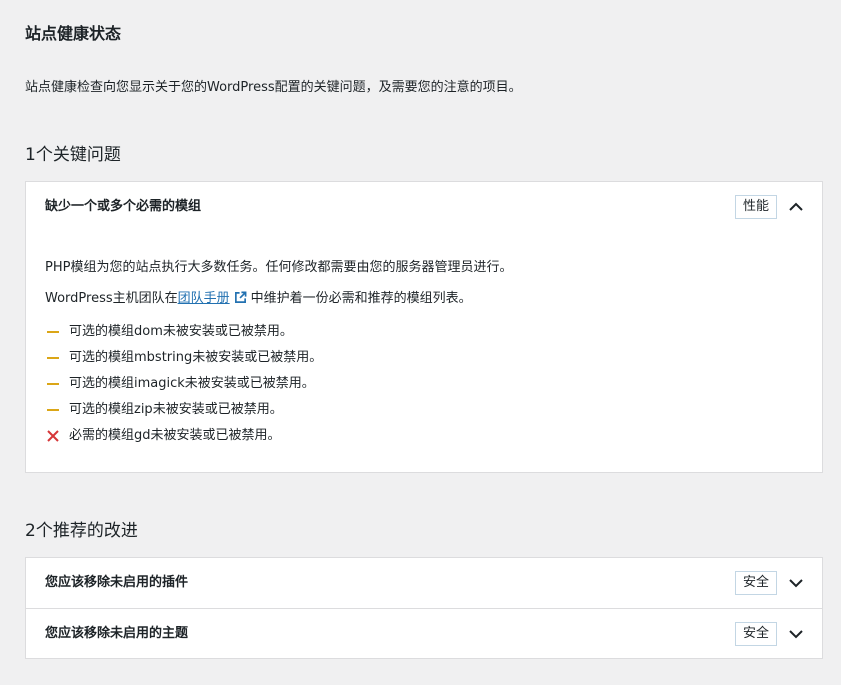  I want to click on hosting-text-before: WordPress主机团队在, so click(111, 298).